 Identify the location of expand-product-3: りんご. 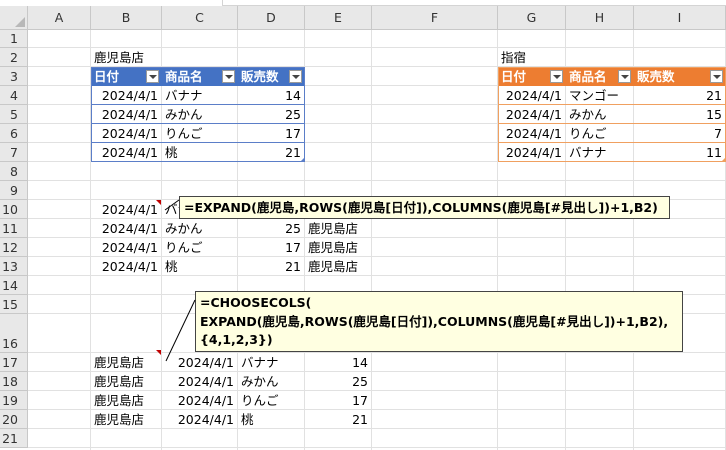
(200, 247).